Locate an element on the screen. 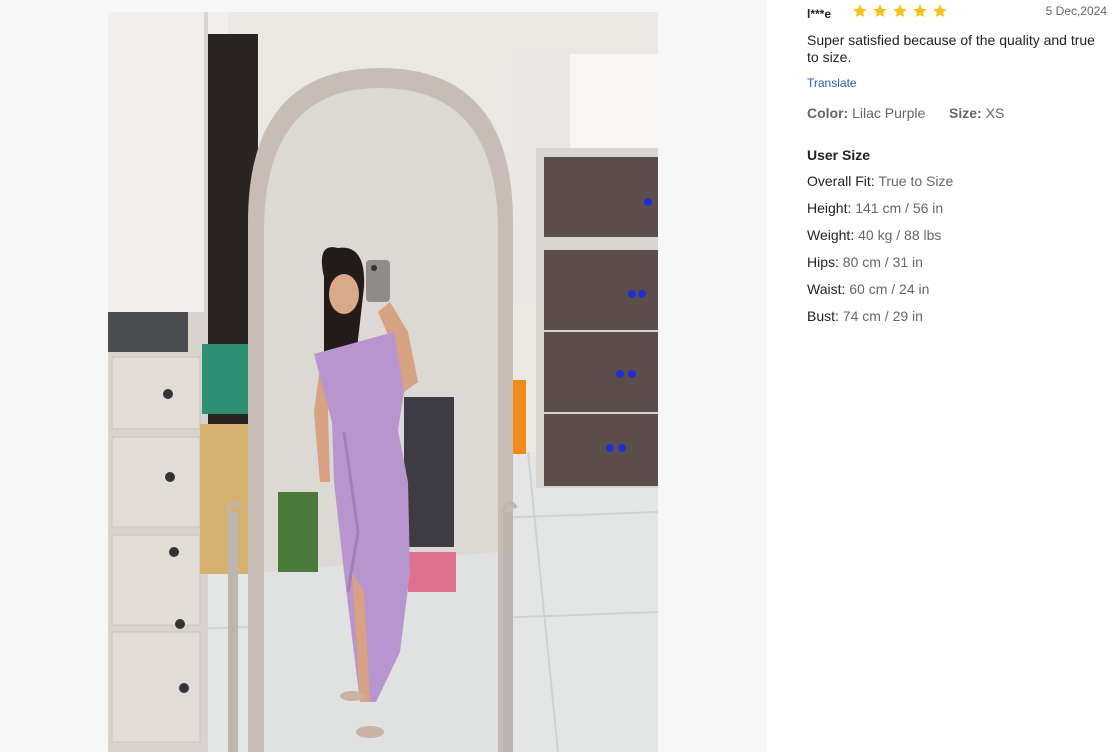 This screenshot has height=752, width=1113. size-row-bust: Bust: 74 cm / 29 in is located at coordinates (865, 316).